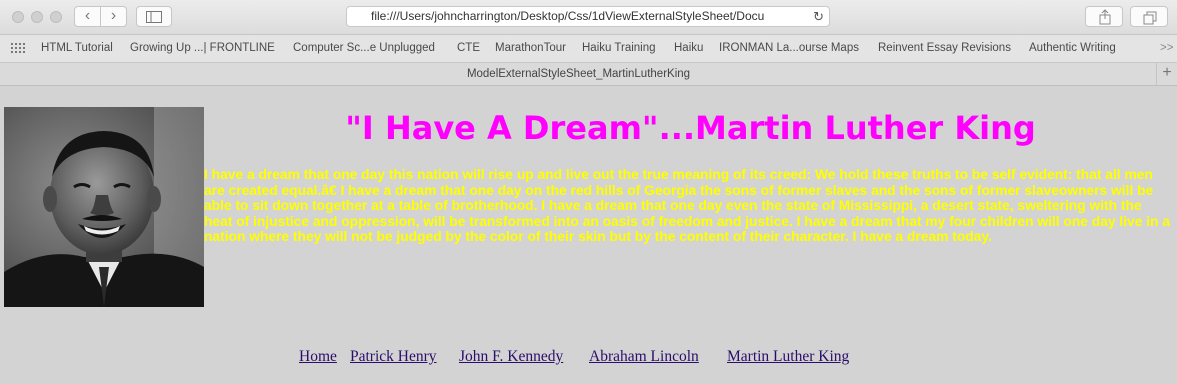  I want to click on apps-grid-icon, so click(18, 48).